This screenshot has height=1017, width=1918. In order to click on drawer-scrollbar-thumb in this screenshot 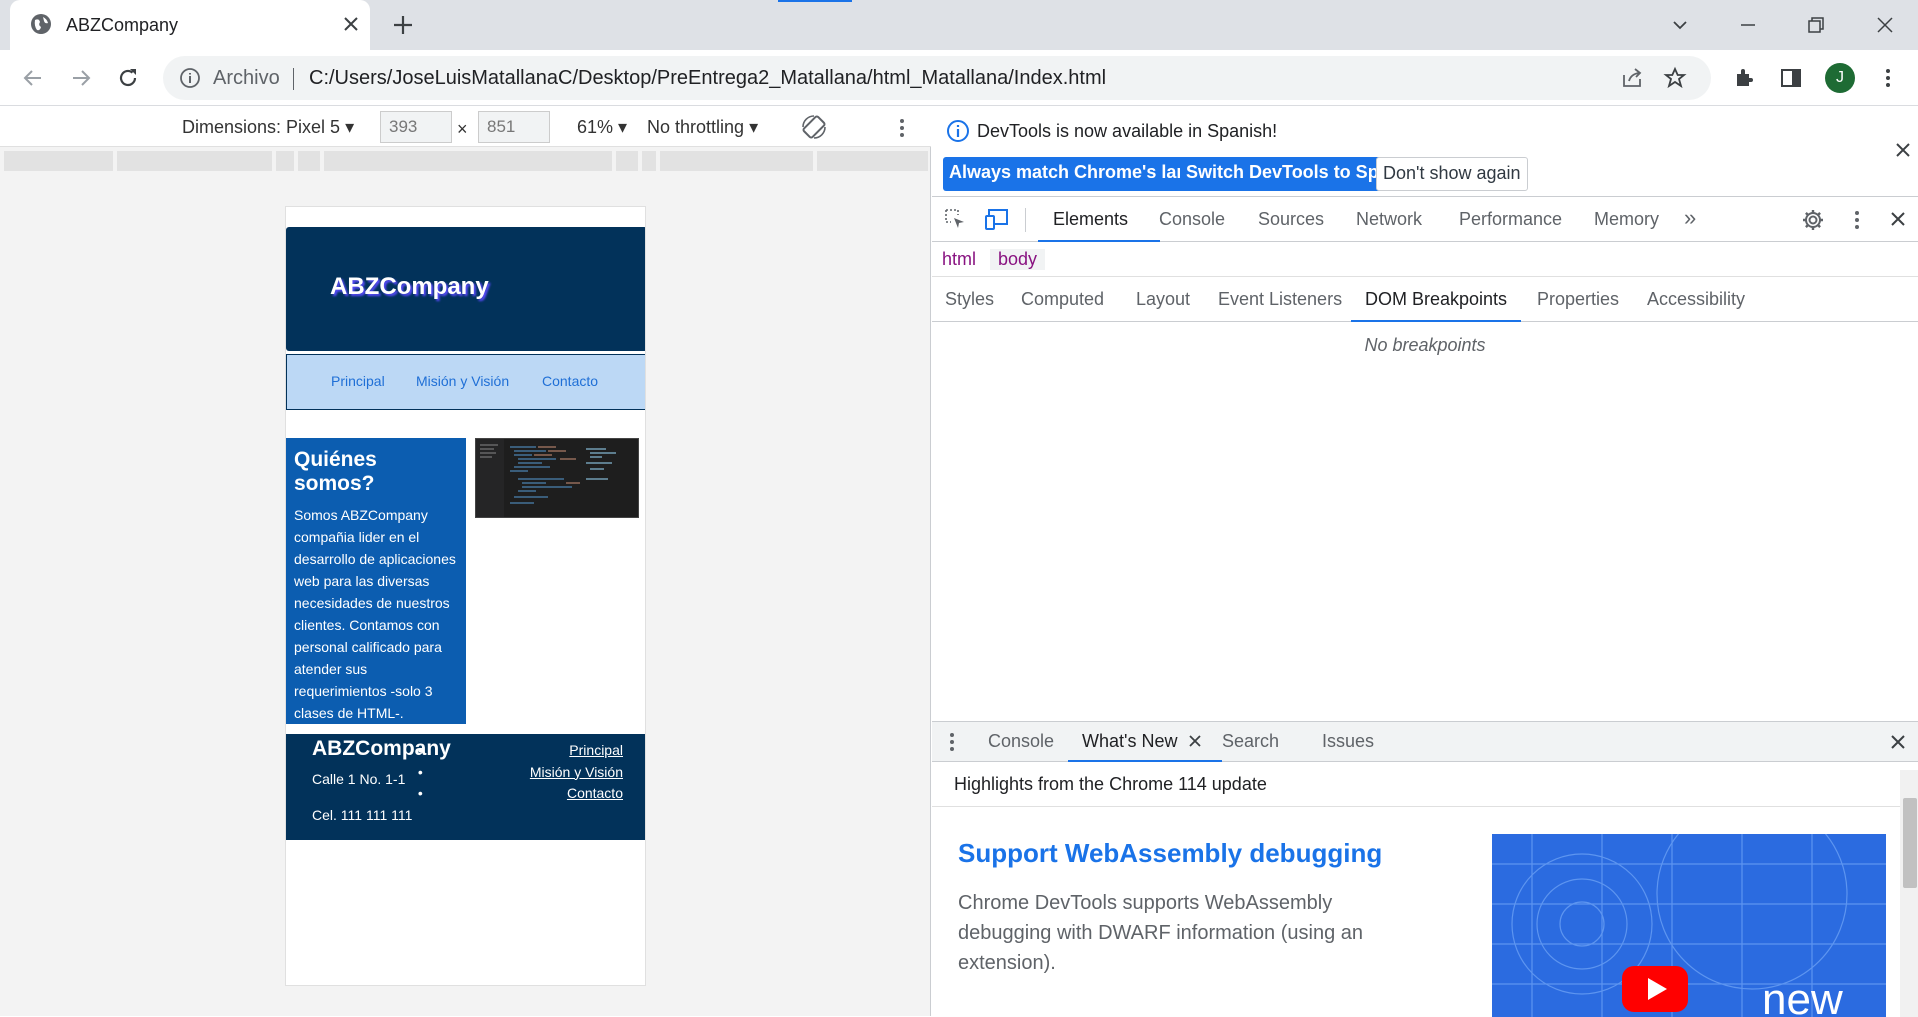, I will do `click(1910, 843)`.